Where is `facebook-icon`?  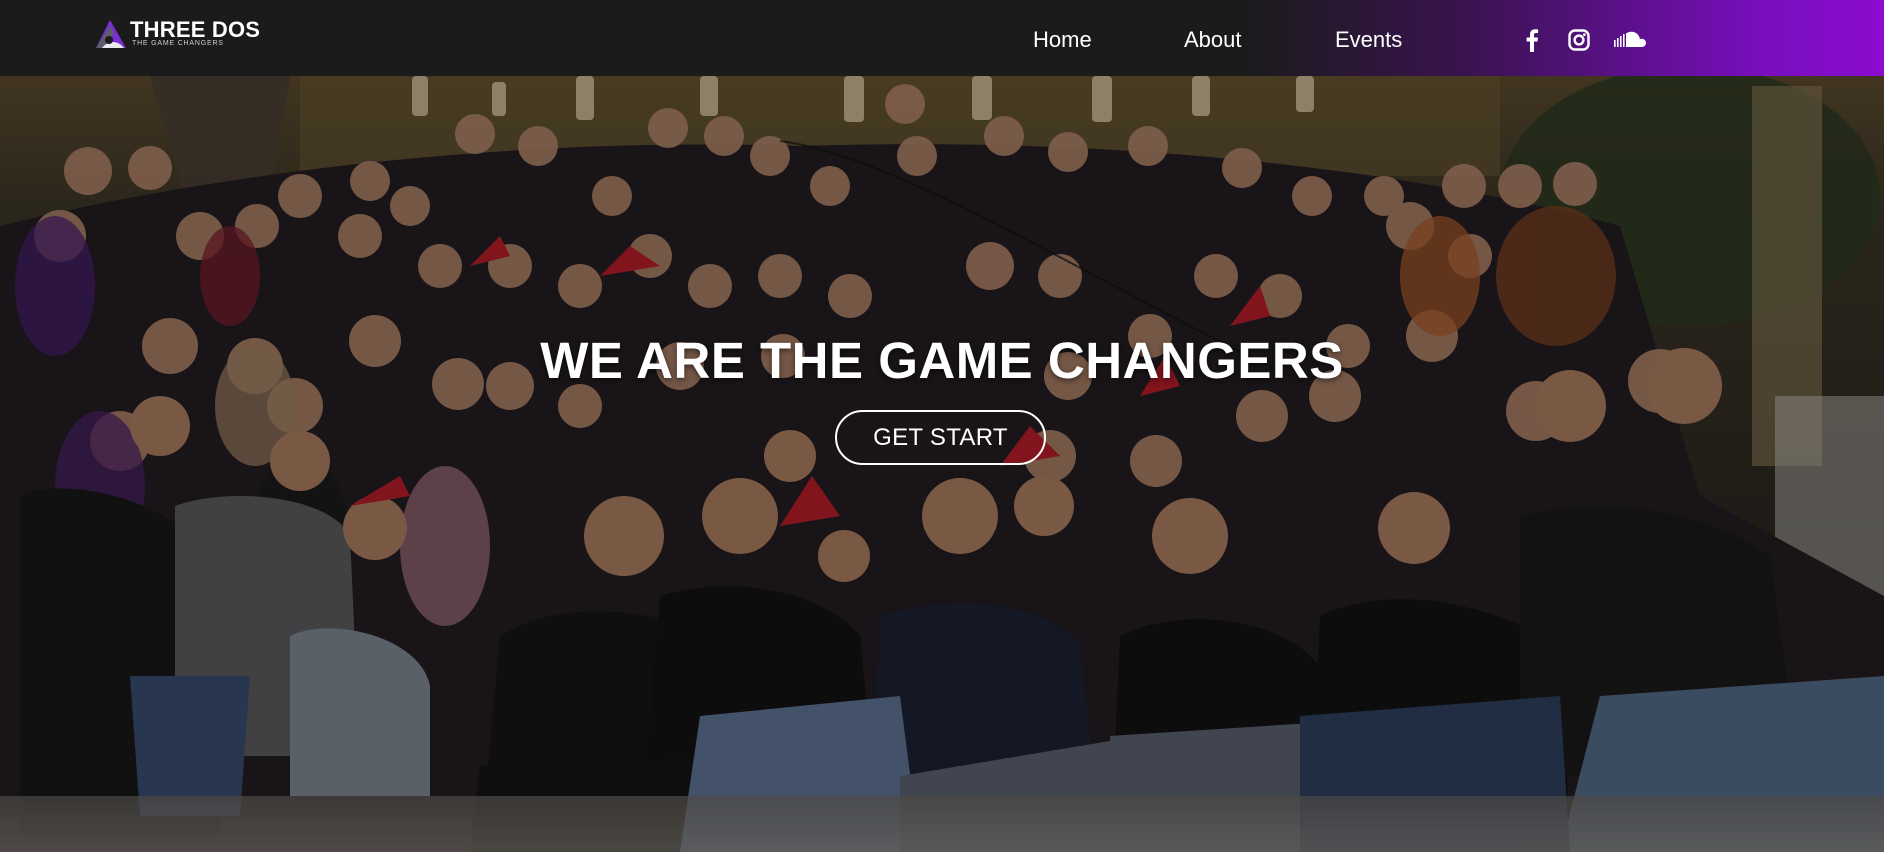 facebook-icon is located at coordinates (1532, 40).